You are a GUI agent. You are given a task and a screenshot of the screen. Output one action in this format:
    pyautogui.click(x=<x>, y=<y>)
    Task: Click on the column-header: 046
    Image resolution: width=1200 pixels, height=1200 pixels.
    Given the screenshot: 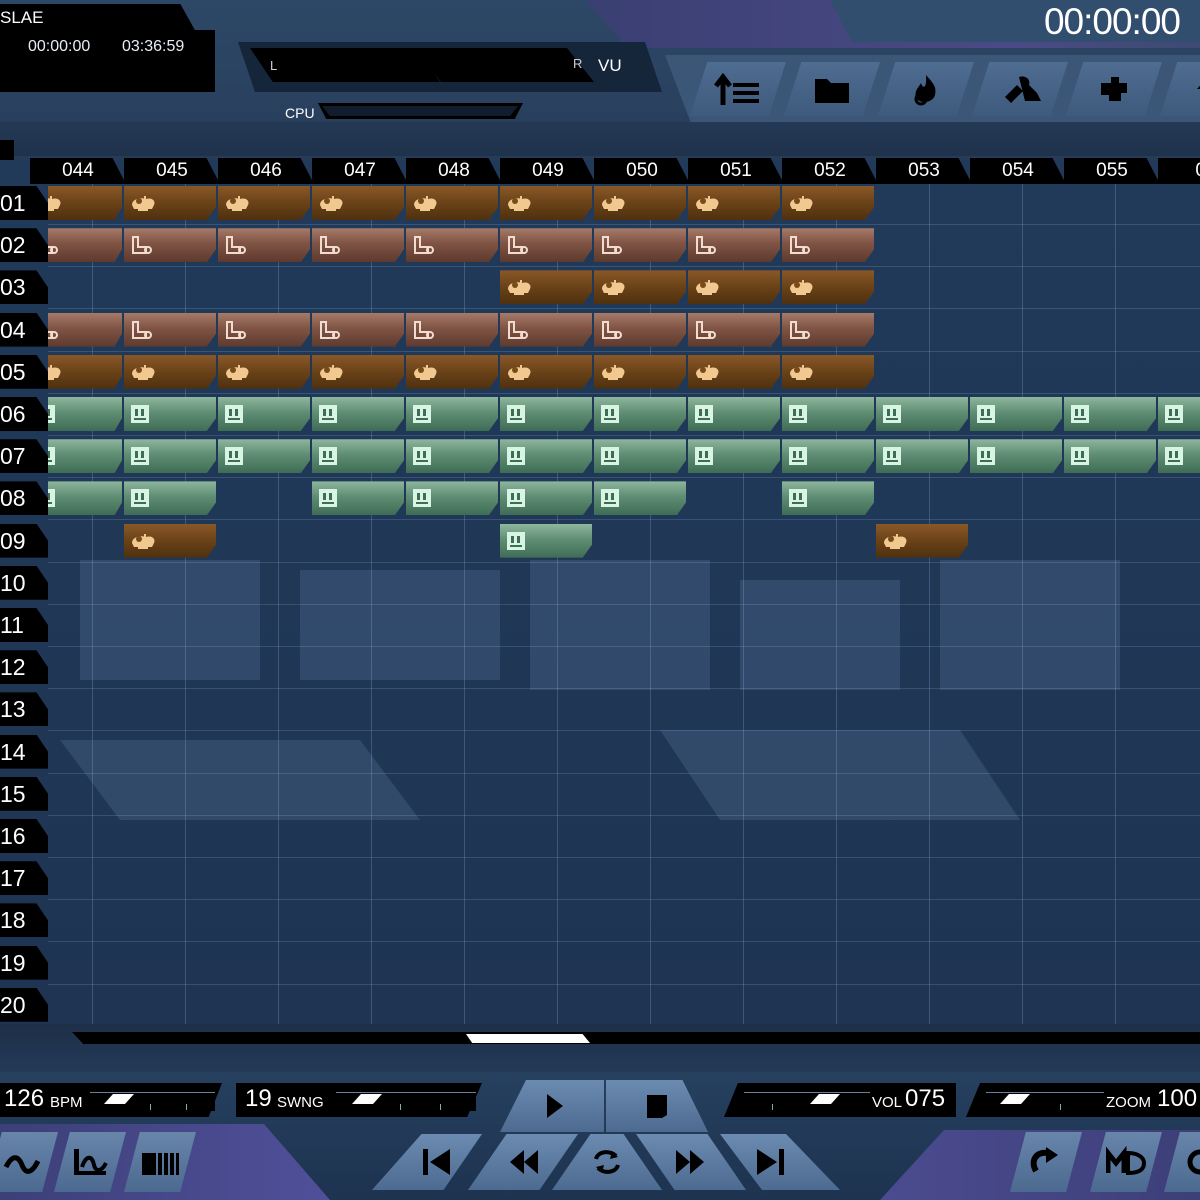 What is the action you would take?
    pyautogui.click(x=266, y=171)
    